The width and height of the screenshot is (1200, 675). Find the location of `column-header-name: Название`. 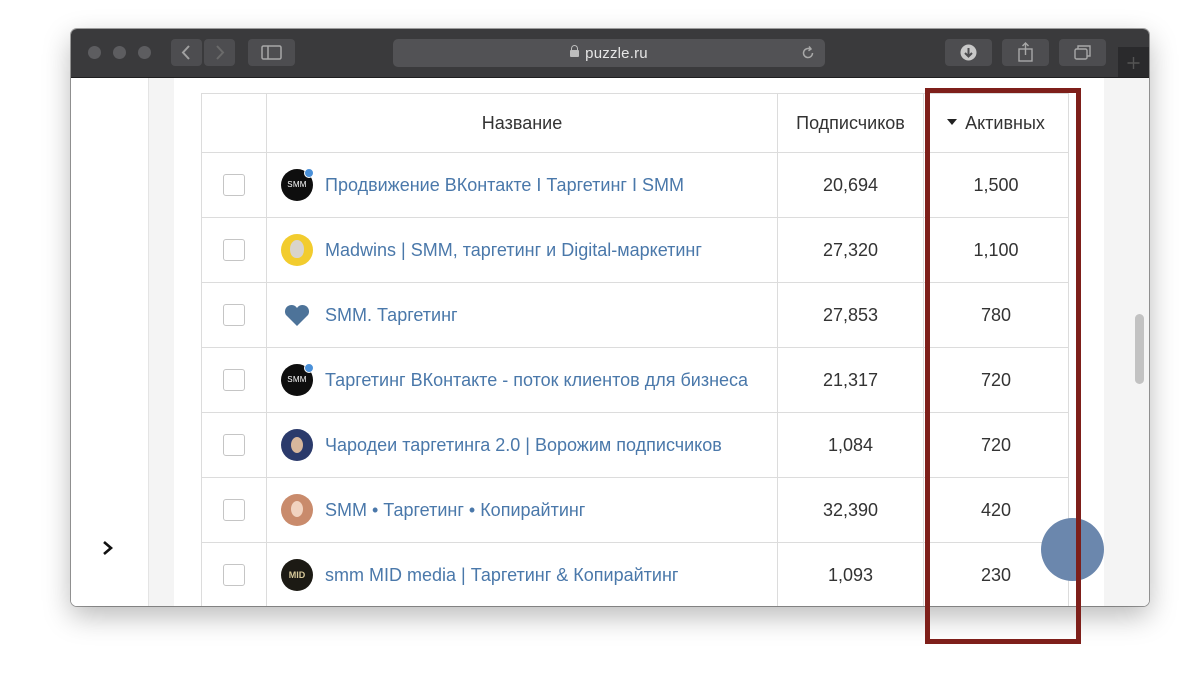

column-header-name: Название is located at coordinates (522, 123).